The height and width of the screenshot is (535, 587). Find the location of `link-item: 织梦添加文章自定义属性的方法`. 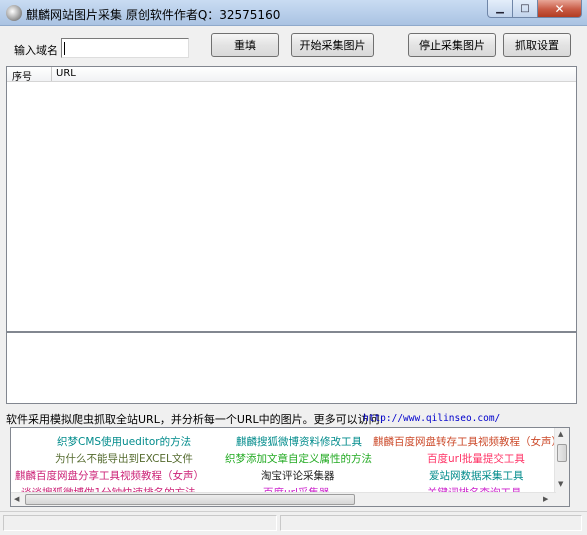

link-item: 织梦添加文章自定义属性的方法 is located at coordinates (298, 458).